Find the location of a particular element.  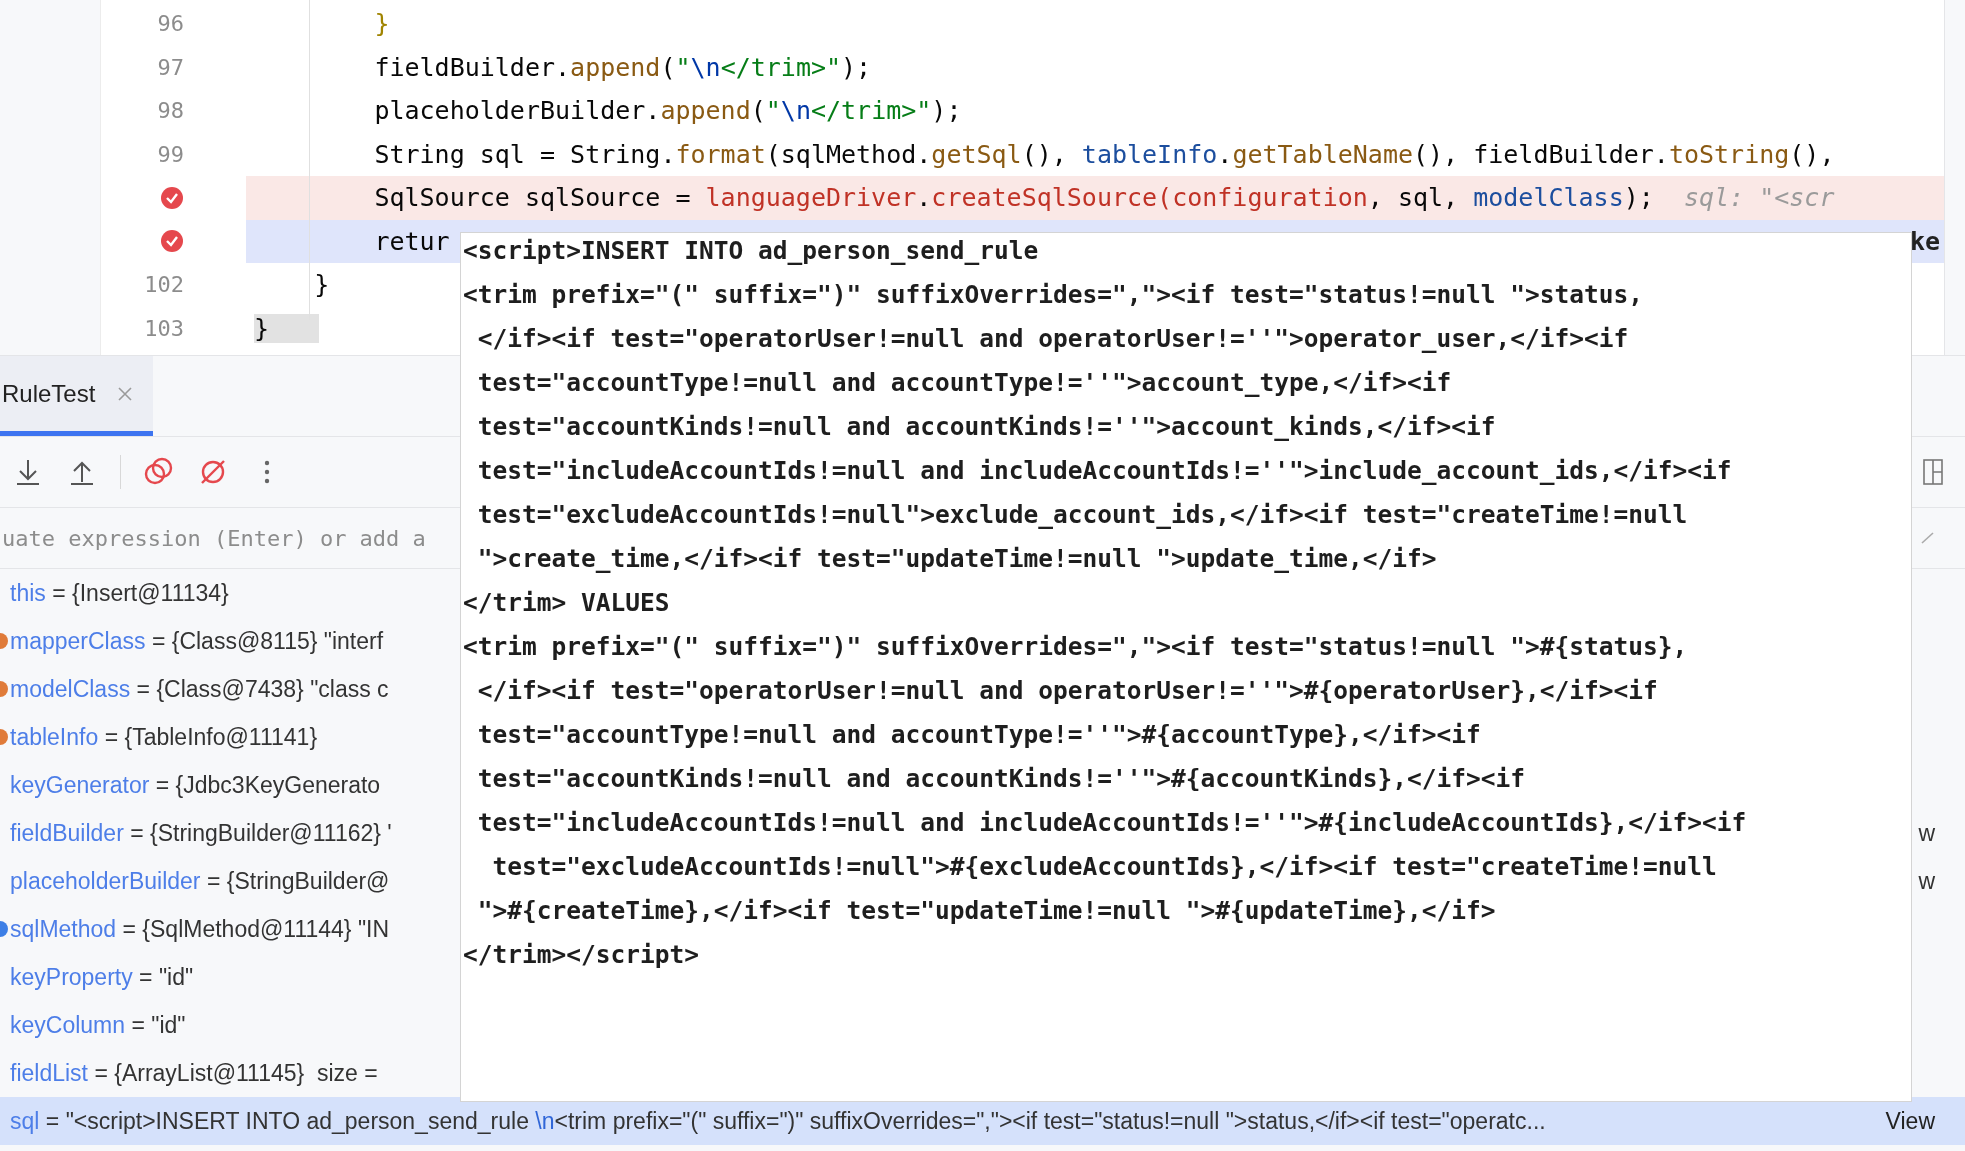

tooltip-text-line: </trim> VALUES is located at coordinates (567, 603).